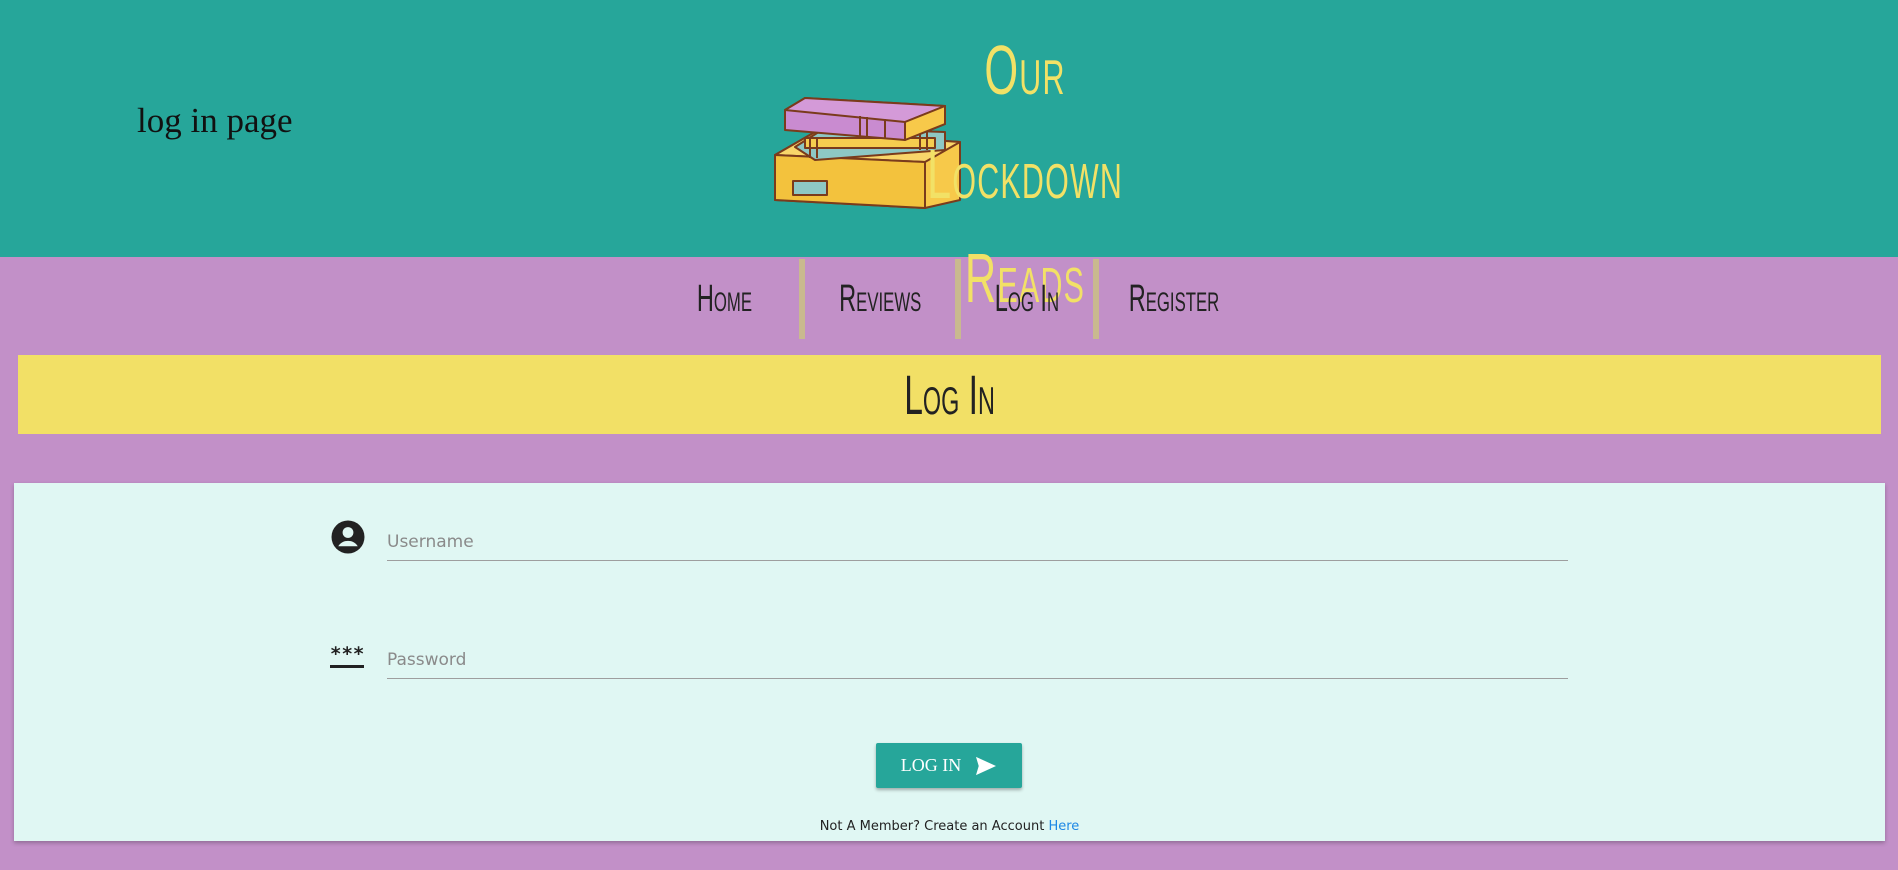 Image resolution: width=1898 pixels, height=870 pixels. What do you see at coordinates (1025, 122) in the screenshot?
I see `logo-title-line1: Our Lockdown` at bounding box center [1025, 122].